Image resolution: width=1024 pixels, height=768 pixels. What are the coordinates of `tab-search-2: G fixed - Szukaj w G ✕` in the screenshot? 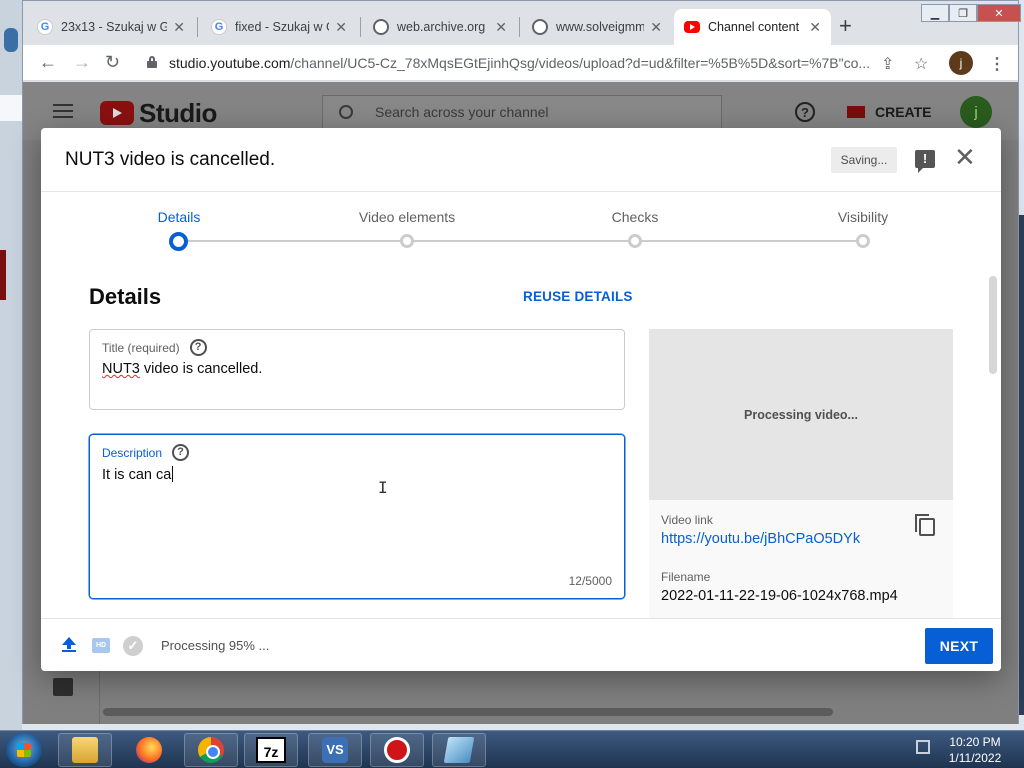 It's located at (279, 27).